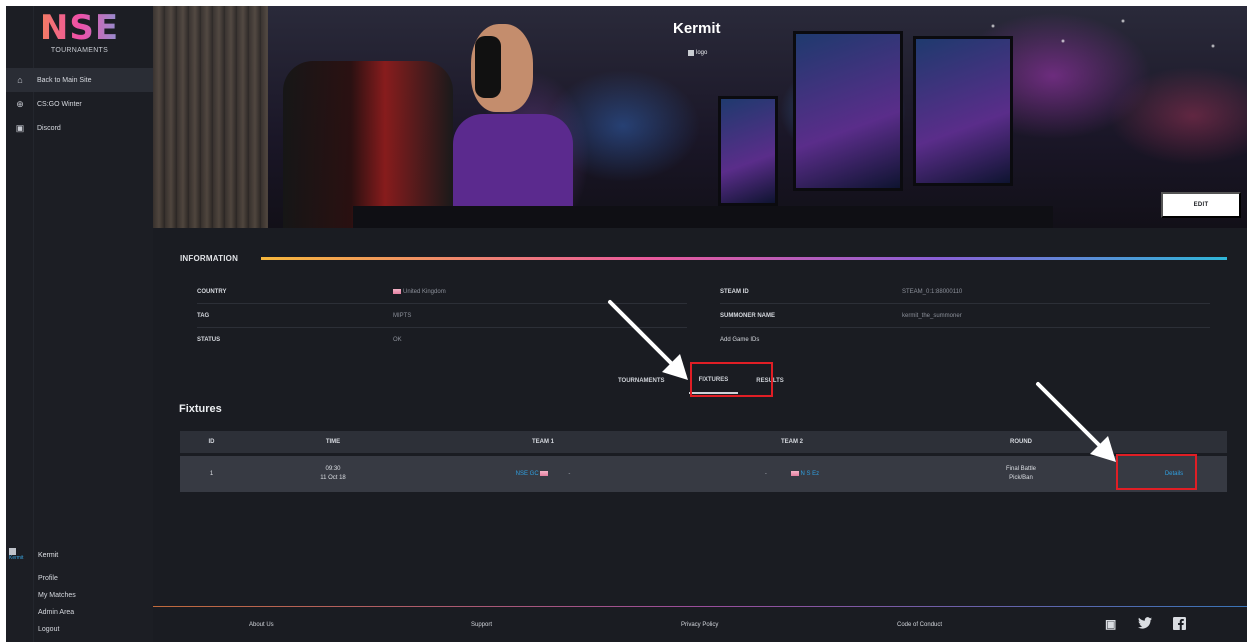 This screenshot has height=644, width=1253. What do you see at coordinates (64, 80) in the screenshot?
I see `sidebar-item-label: Back to Main Site` at bounding box center [64, 80].